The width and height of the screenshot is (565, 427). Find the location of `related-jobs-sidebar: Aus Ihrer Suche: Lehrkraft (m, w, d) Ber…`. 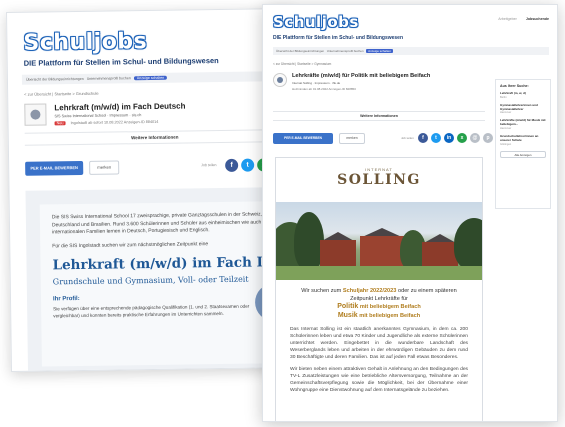

related-jobs-sidebar: Aus Ihrer Suche: Lehrkraft (m, w, d) Ber… is located at coordinates (523, 144).